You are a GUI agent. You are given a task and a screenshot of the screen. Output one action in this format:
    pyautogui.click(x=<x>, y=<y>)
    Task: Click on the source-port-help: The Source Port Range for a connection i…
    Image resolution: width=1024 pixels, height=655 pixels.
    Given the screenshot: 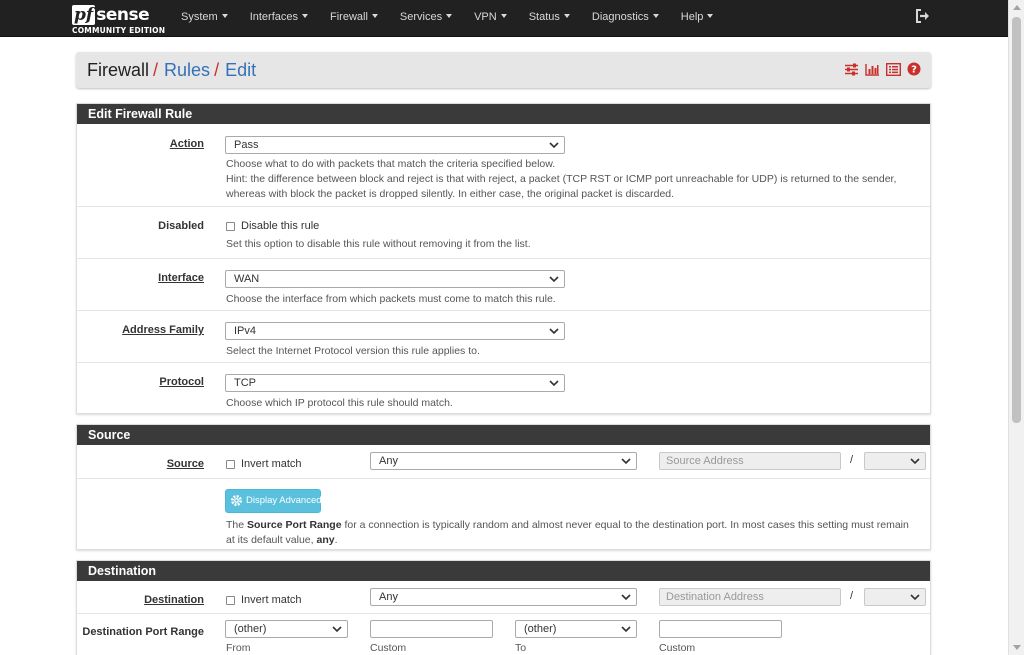 What is the action you would take?
    pyautogui.click(x=571, y=533)
    